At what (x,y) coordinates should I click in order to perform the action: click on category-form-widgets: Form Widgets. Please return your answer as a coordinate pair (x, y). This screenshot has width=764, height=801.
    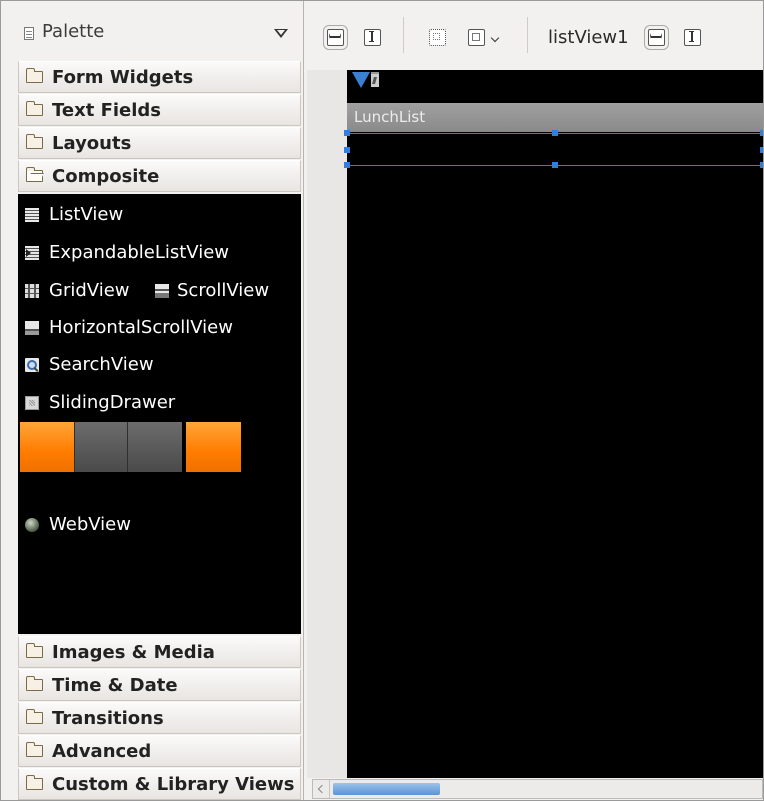
    Looking at the image, I should click on (159, 77).